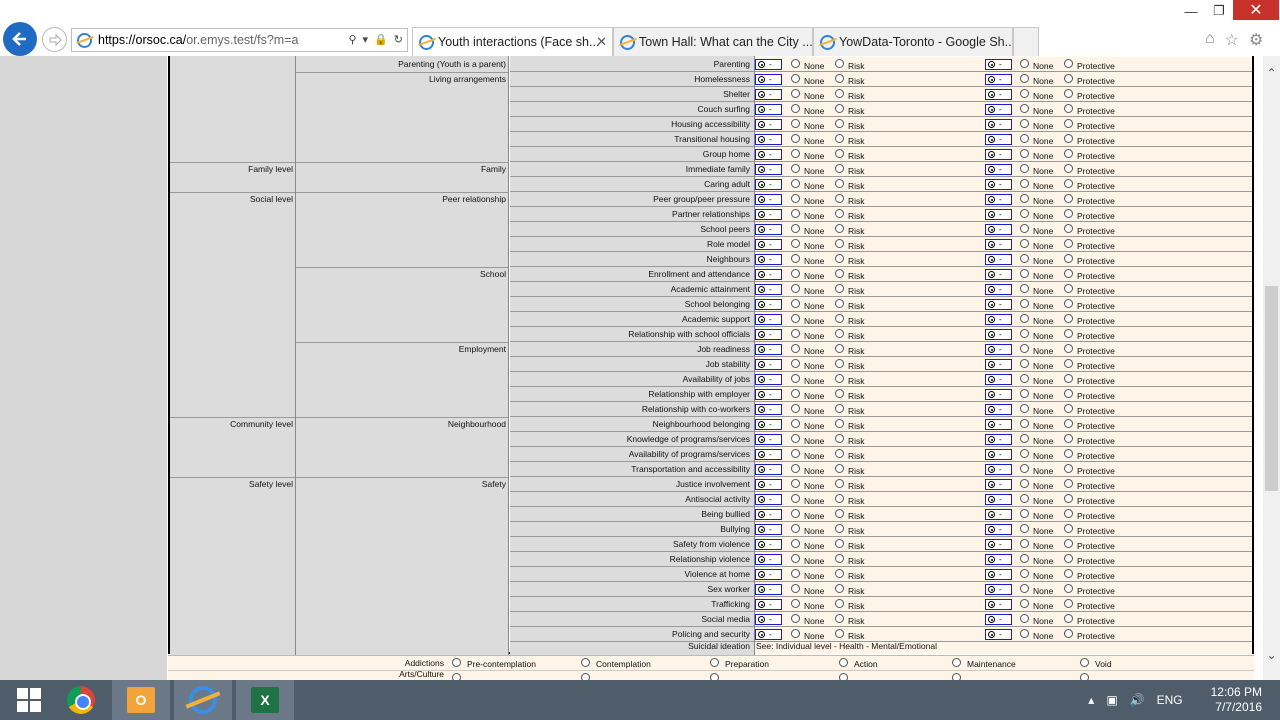 This screenshot has height=720, width=1280. What do you see at coordinates (1170, 700) in the screenshot?
I see `language-indicator: ENG` at bounding box center [1170, 700].